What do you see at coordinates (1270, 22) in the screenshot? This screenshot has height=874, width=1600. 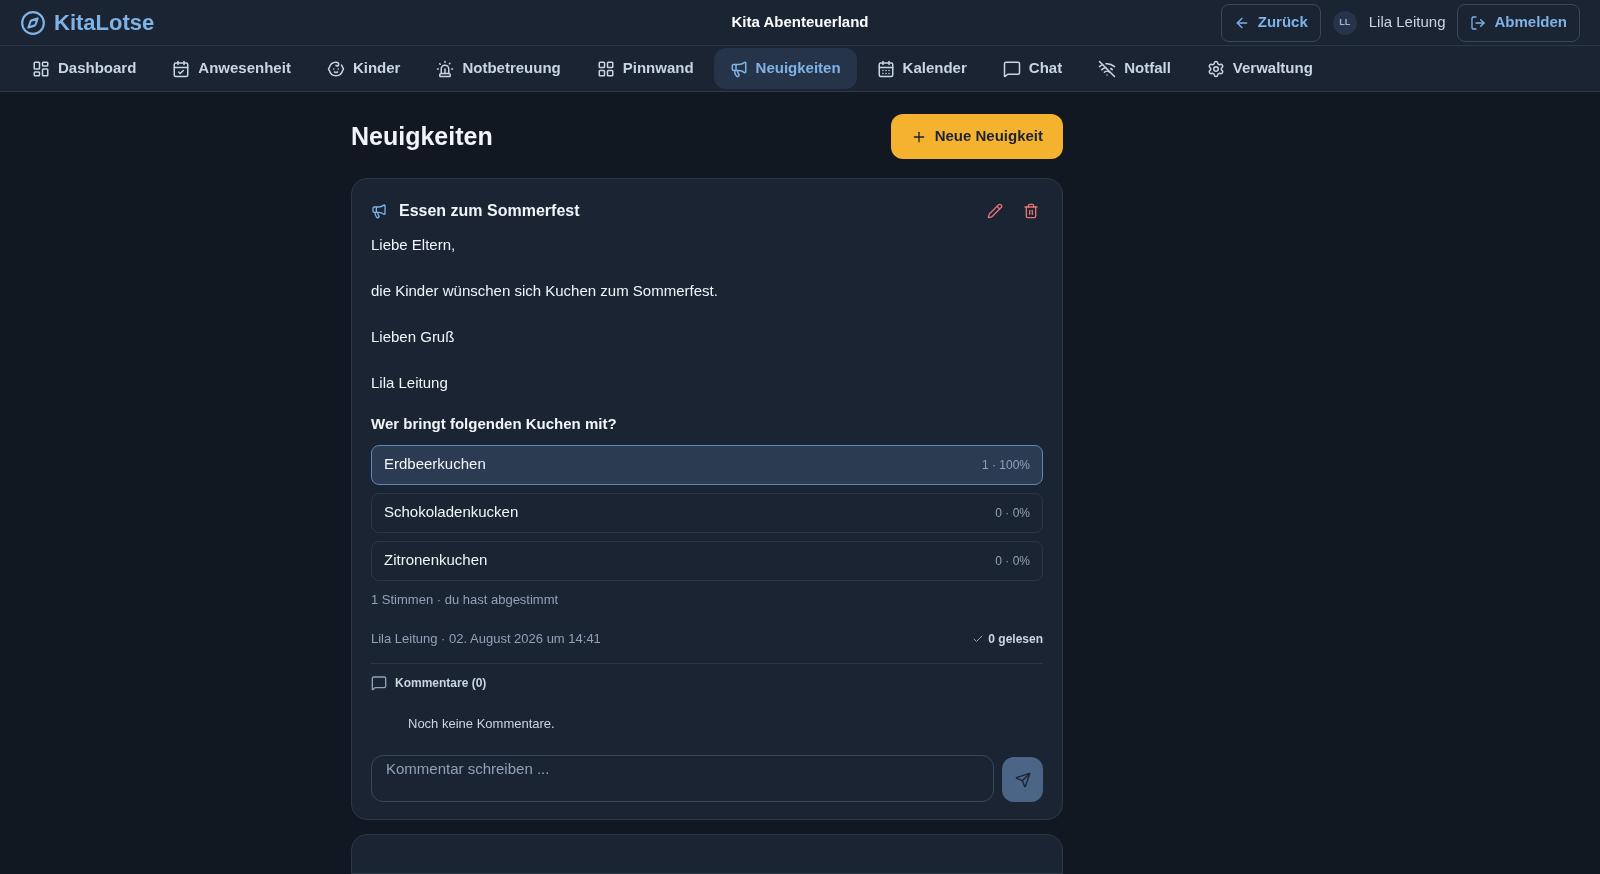 I see `back-button: Zurück` at bounding box center [1270, 22].